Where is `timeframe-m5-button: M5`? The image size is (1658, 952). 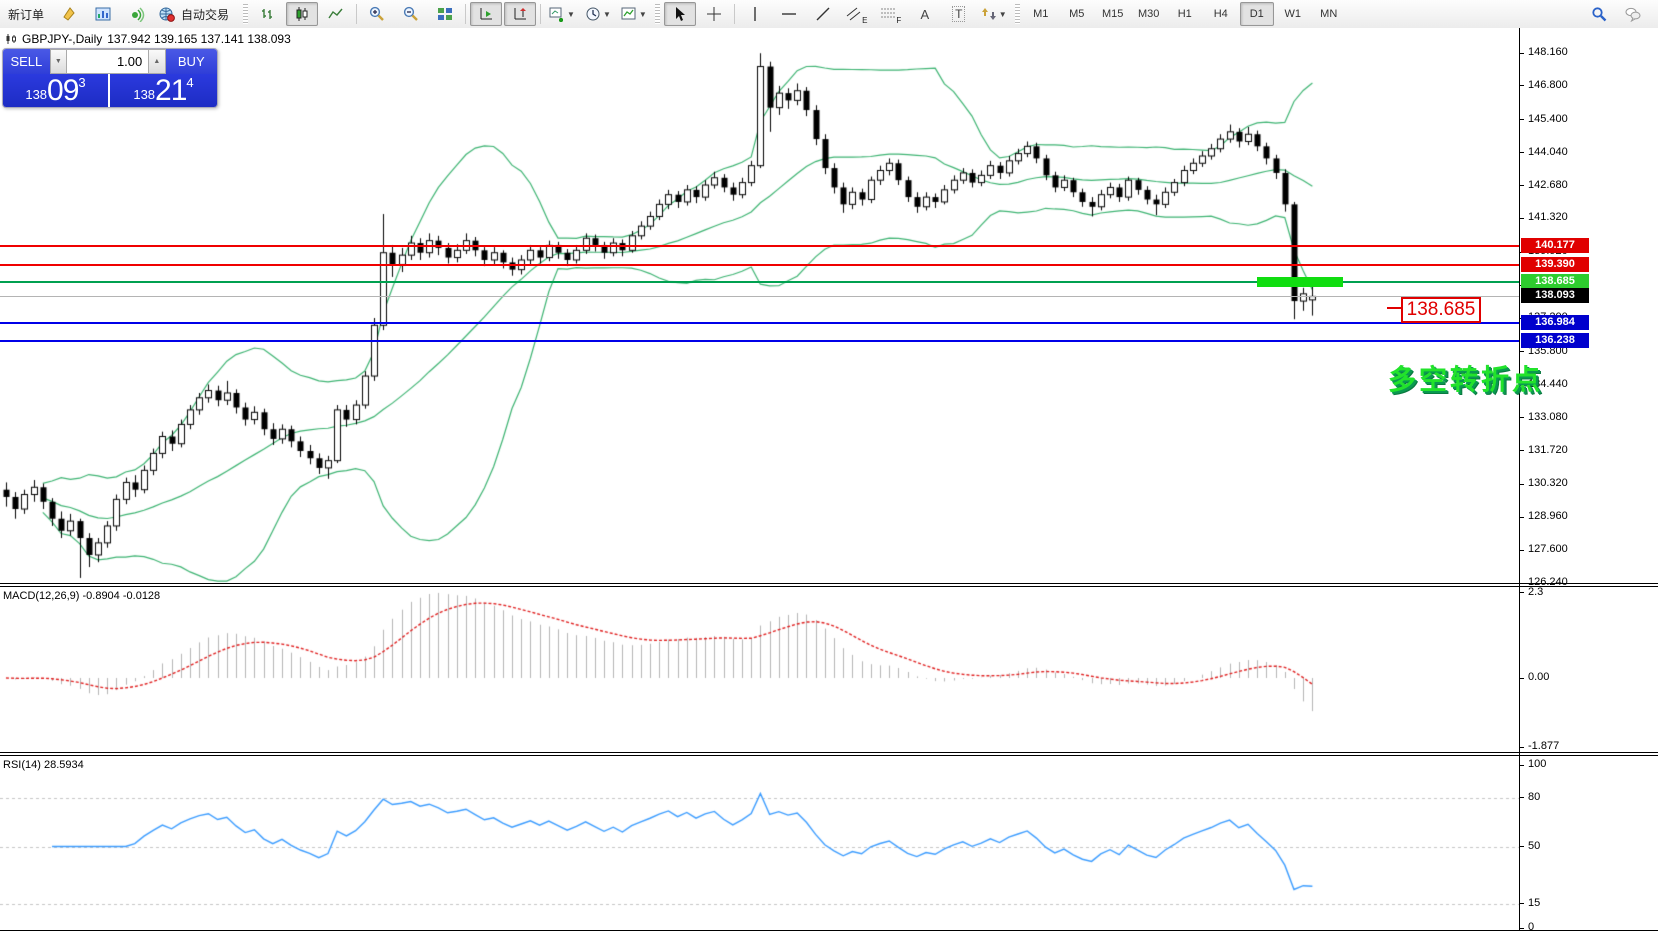
timeframe-m5-button: M5 is located at coordinates (1077, 14).